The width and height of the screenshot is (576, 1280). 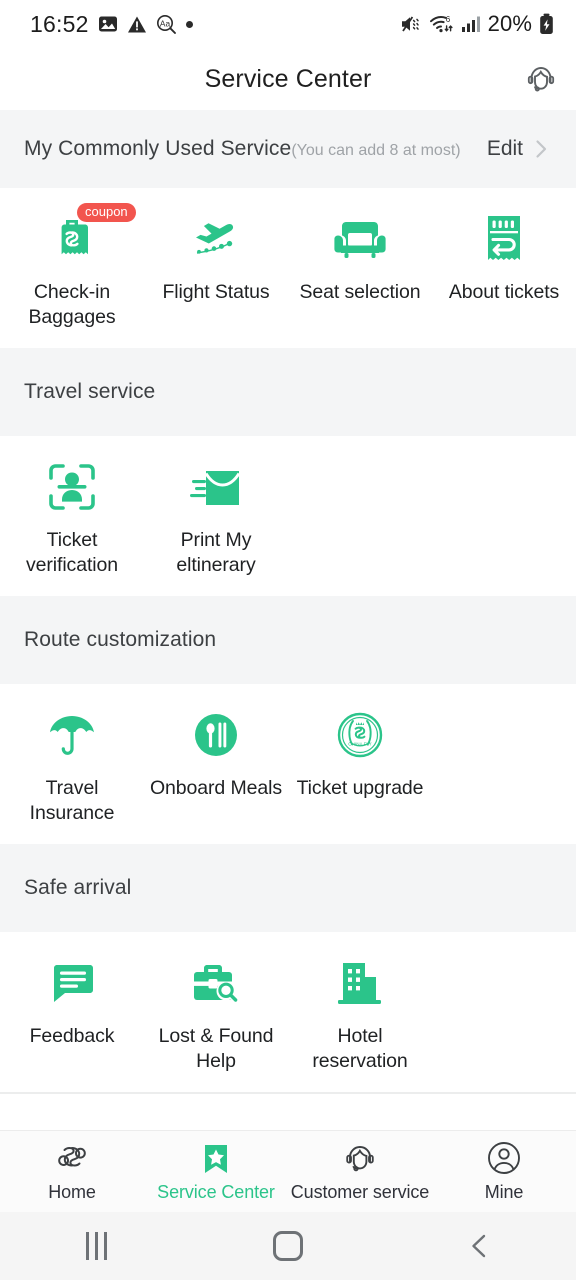 What do you see at coordinates (360, 1048) in the screenshot?
I see `service-item-label: Hotel reservation` at bounding box center [360, 1048].